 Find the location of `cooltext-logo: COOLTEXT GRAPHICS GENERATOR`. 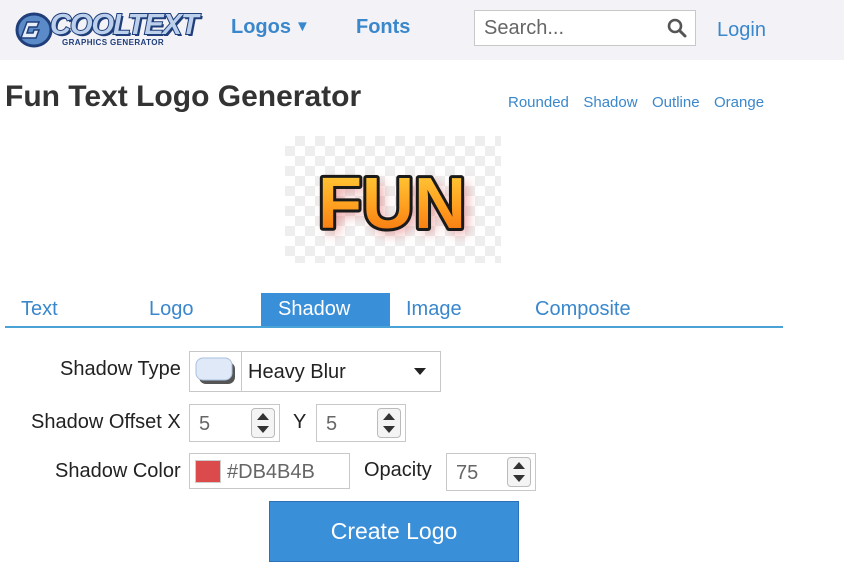

cooltext-logo: COOLTEXT GRAPHICS GENERATOR is located at coordinates (107, 29).